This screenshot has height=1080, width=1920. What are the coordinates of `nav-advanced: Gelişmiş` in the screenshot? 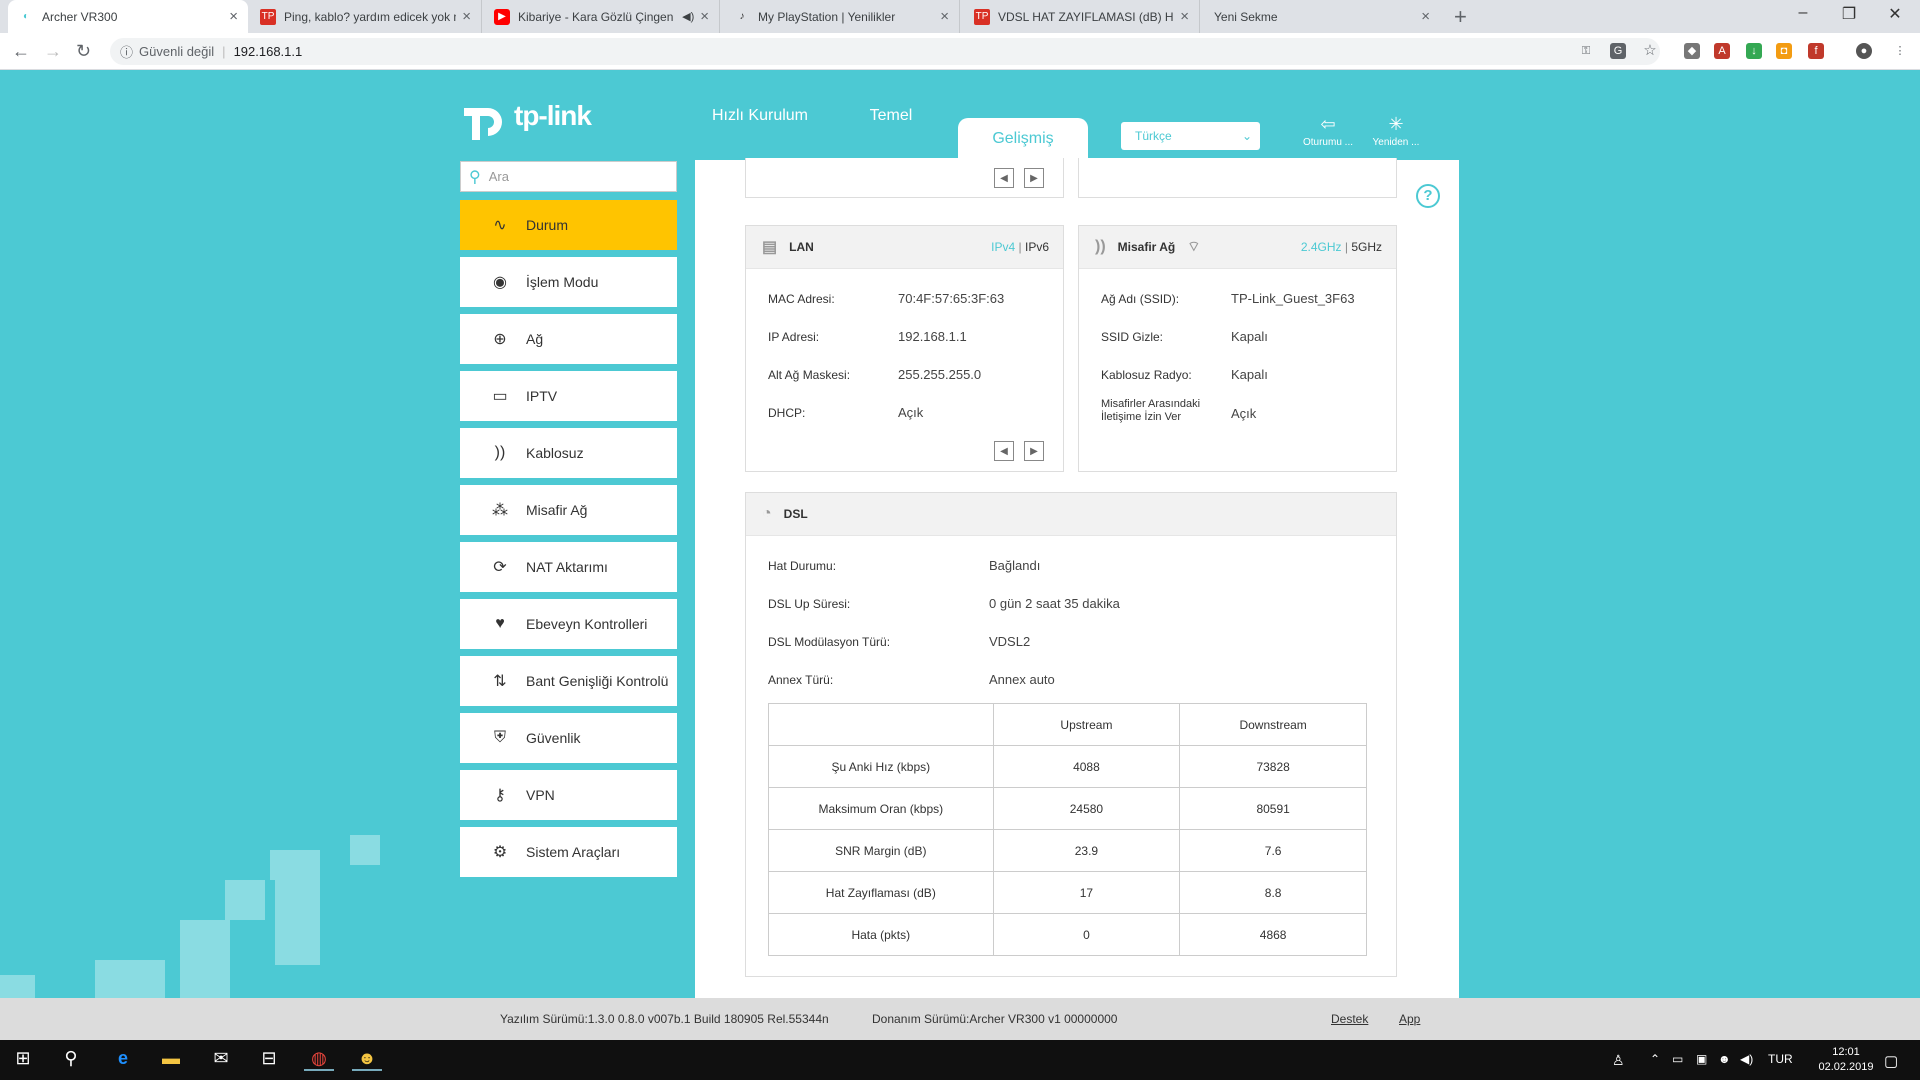 It's located at (1023, 139).